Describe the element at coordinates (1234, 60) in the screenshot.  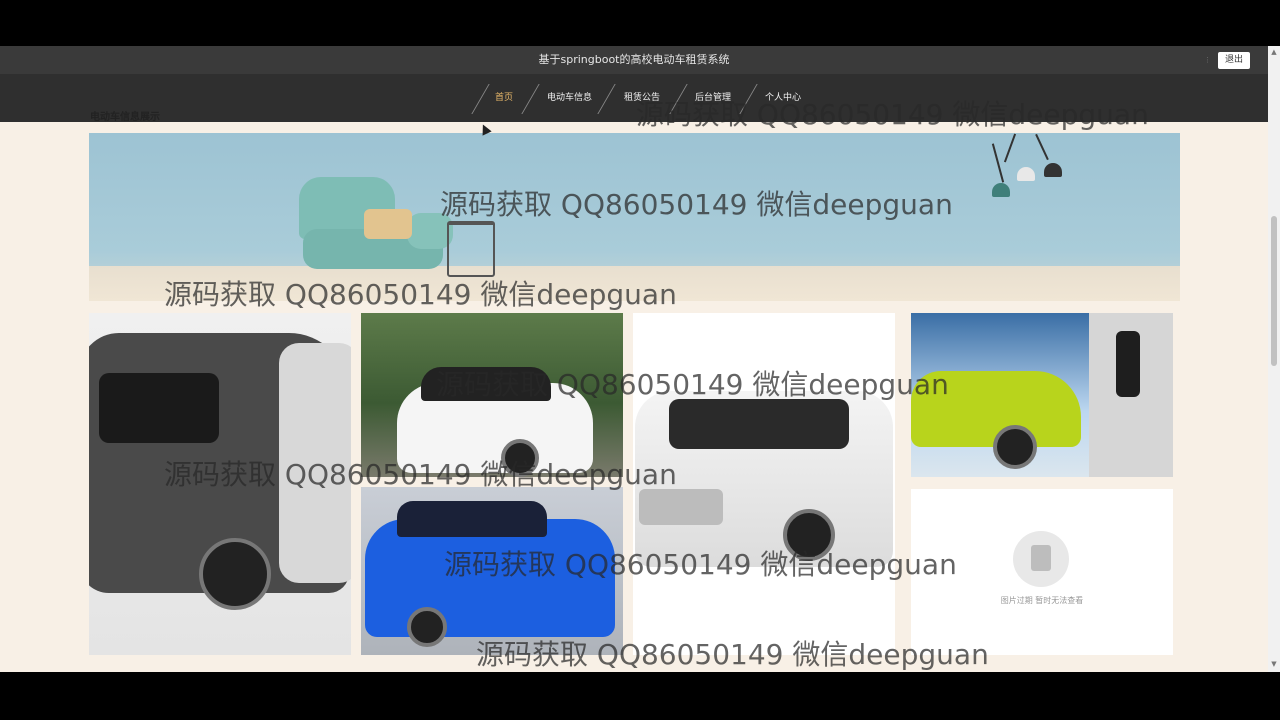
I see `logout-button: 退出` at that location.